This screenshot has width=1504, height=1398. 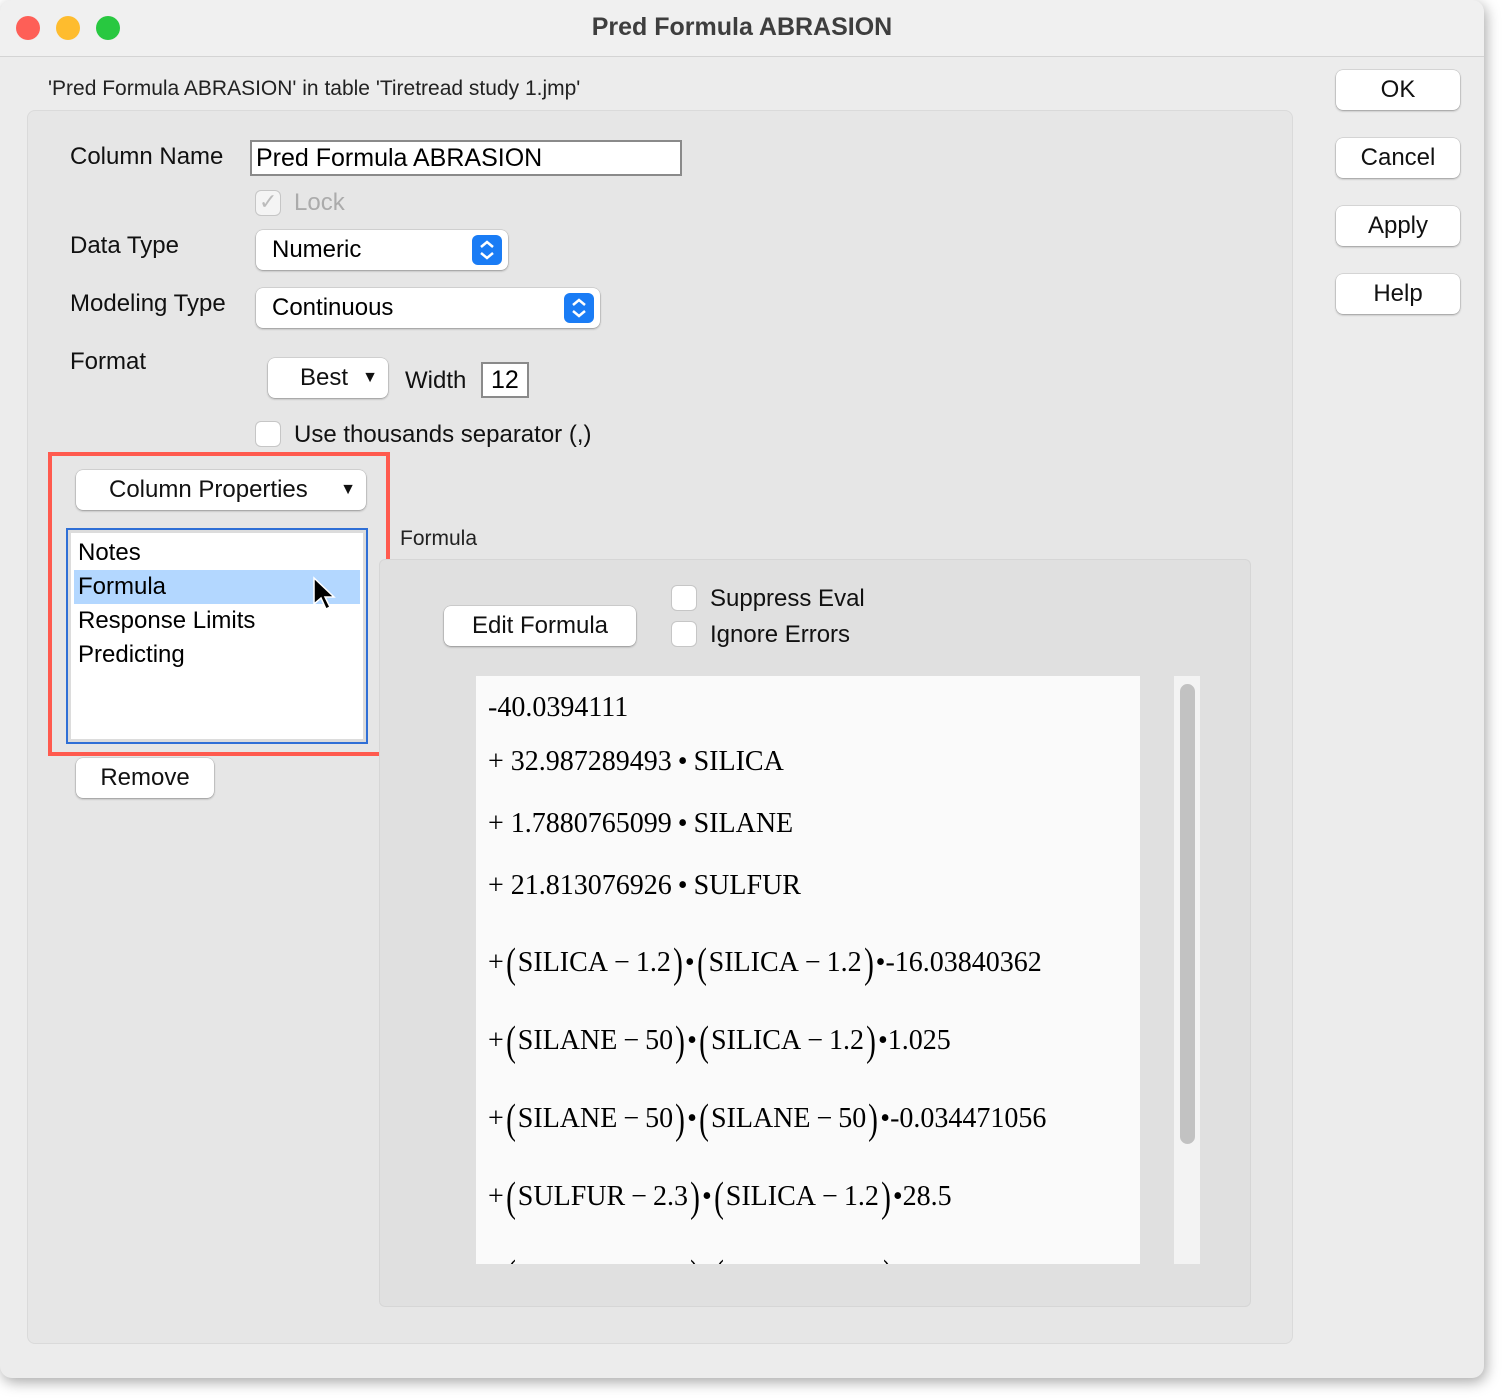 I want to click on thousands-separator-checkbox, so click(x=268, y=434).